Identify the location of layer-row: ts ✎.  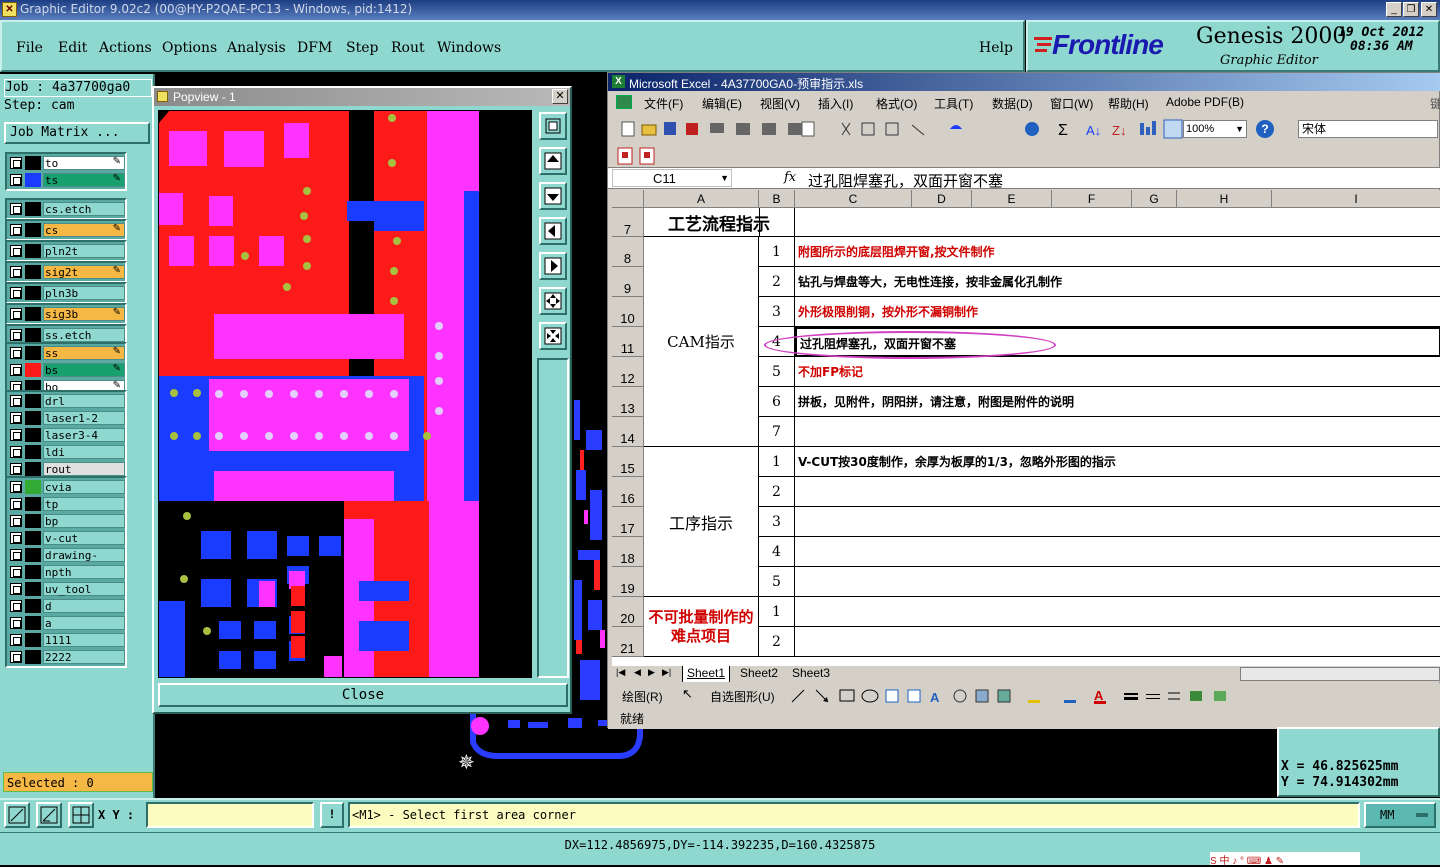
(66, 180).